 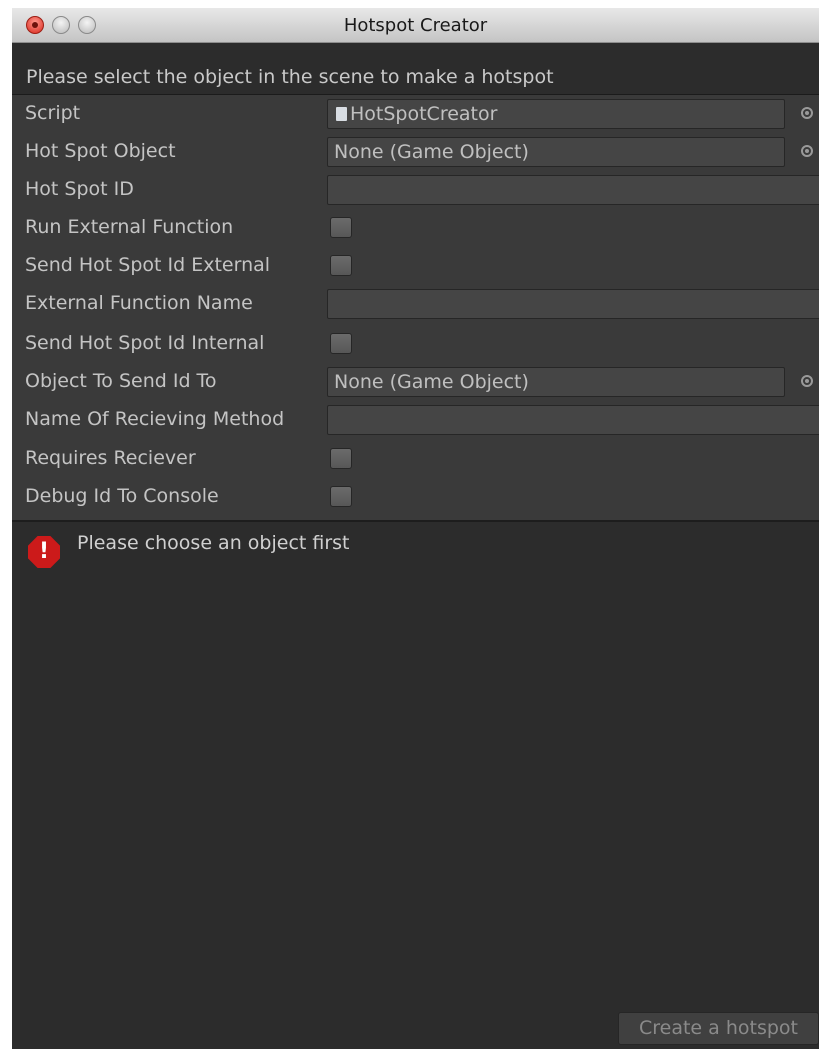 I want to click on send-hot-spot-id-external-checkbox, so click(x=341, y=265).